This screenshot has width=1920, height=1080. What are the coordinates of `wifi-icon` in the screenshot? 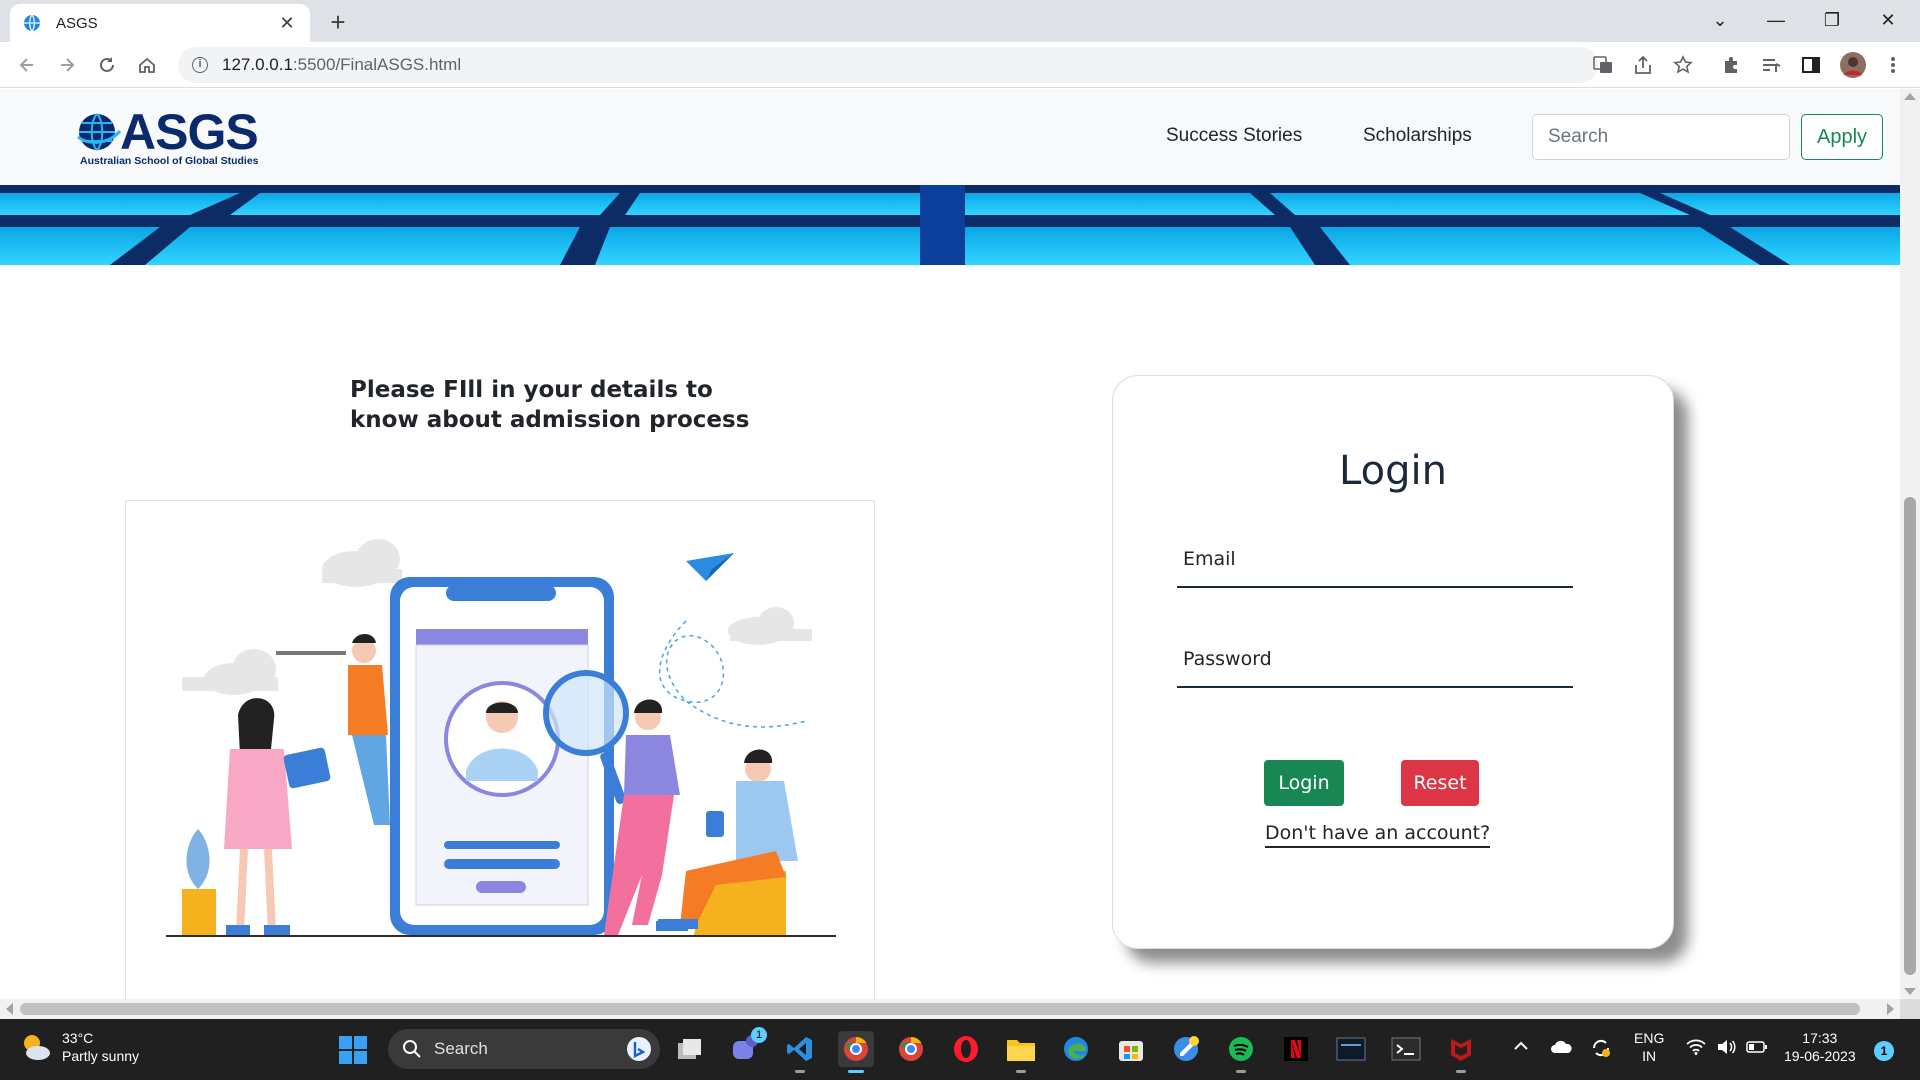 It's located at (1696, 1049).